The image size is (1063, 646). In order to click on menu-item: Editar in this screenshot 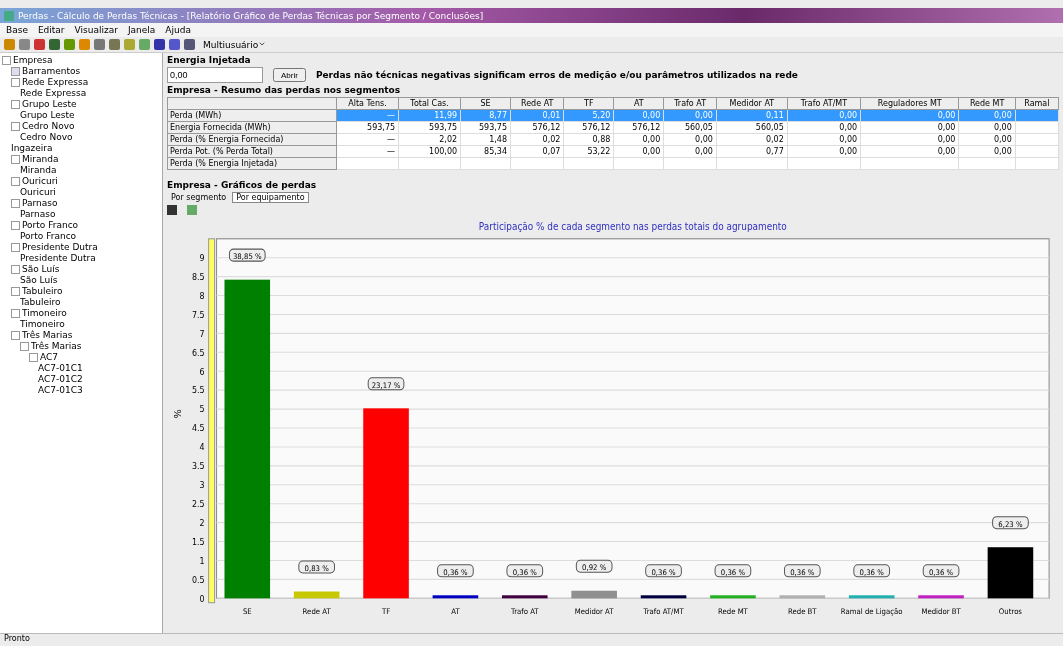, I will do `click(51, 30)`.